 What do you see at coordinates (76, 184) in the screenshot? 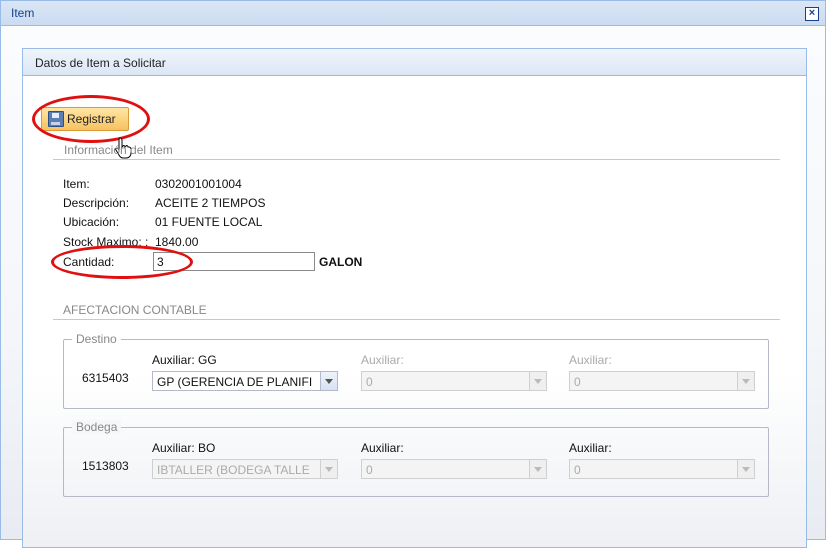
I see `item-label: Item:` at bounding box center [76, 184].